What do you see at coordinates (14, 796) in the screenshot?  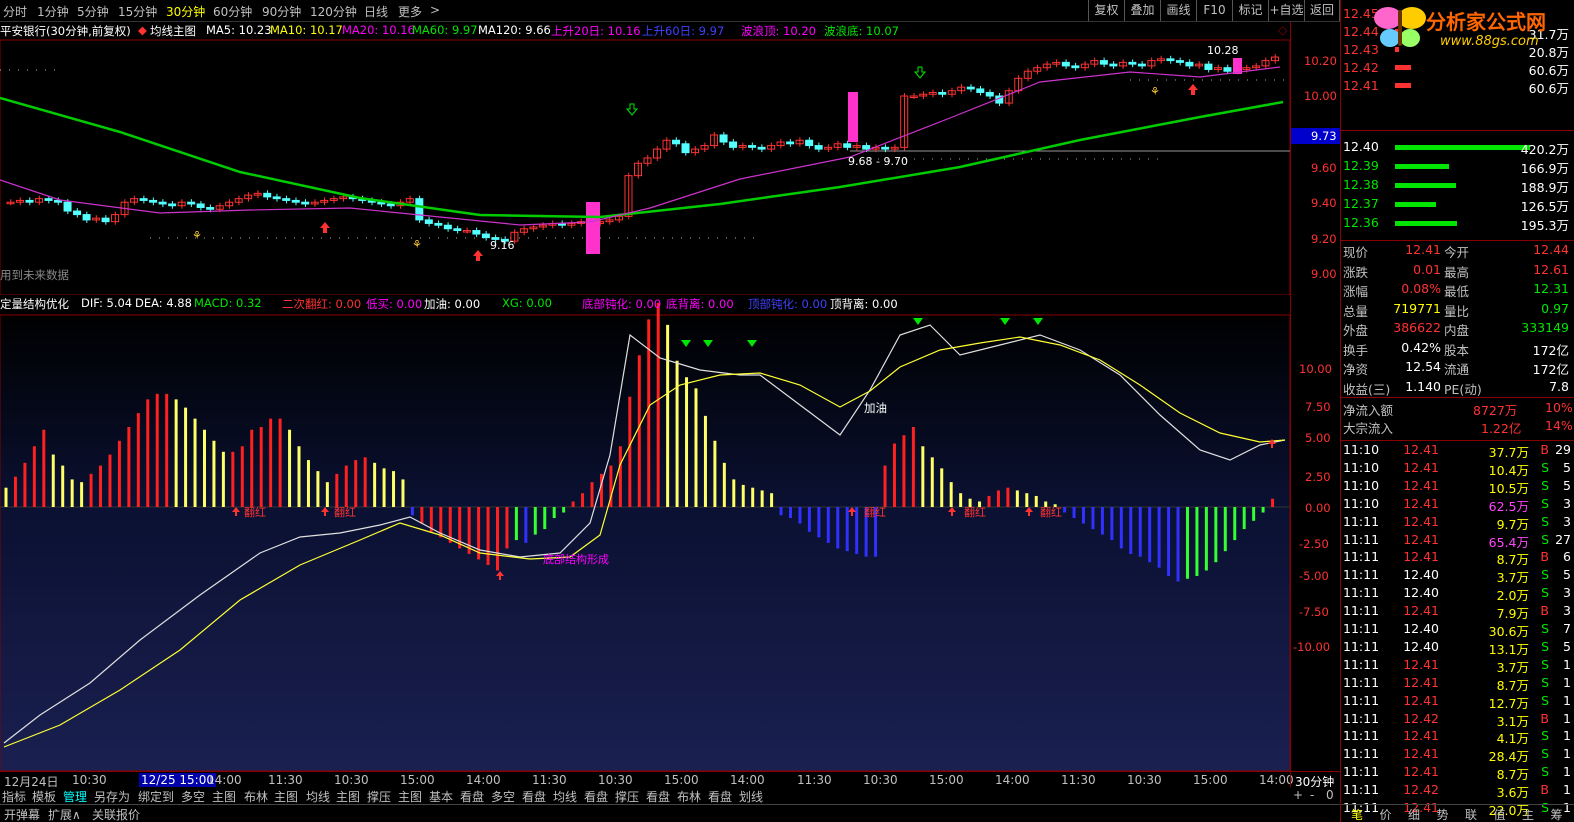 I see `toolbar-indicator: 指标` at bounding box center [14, 796].